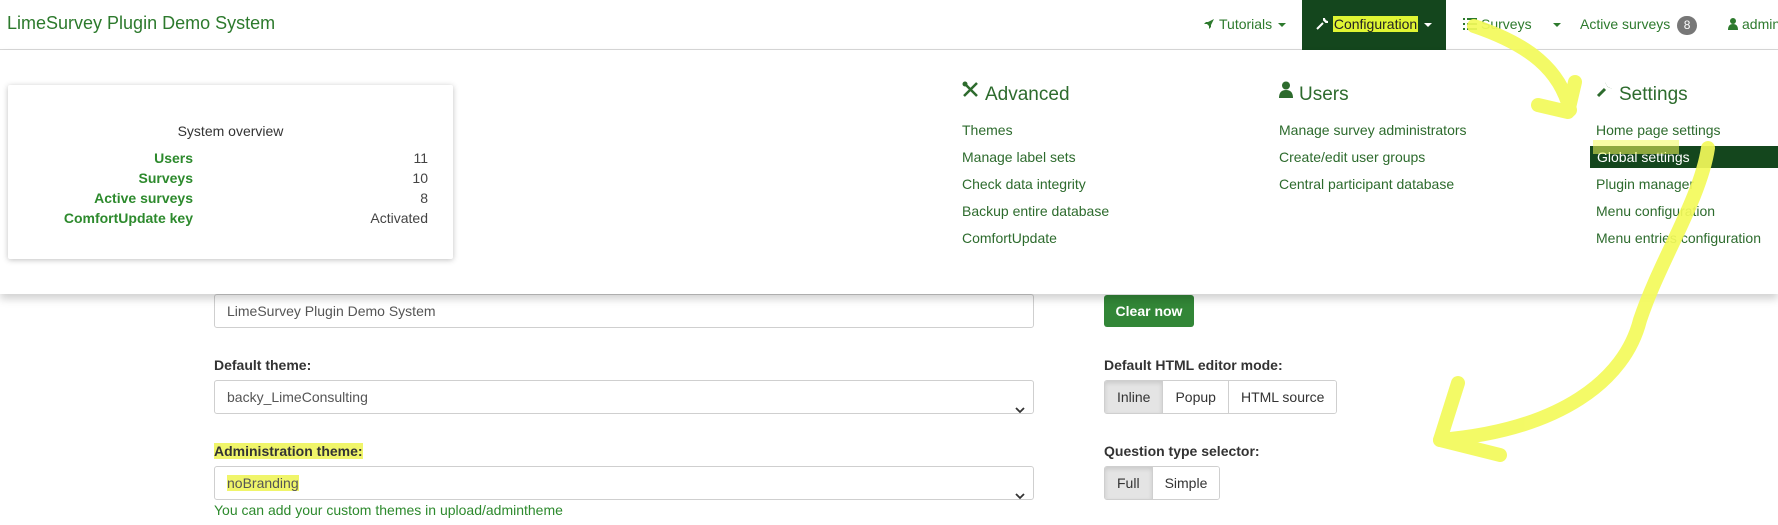 The image size is (1778, 525). I want to click on clear-cache-button: Clear now, so click(1149, 311).